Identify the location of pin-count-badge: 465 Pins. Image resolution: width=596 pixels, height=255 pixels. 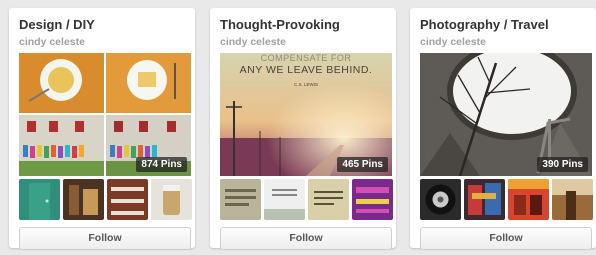
(362, 164).